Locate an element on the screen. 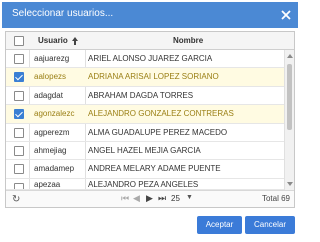 This screenshot has height=242, width=320. column-header-usuario: Usuario is located at coordinates (58, 41).